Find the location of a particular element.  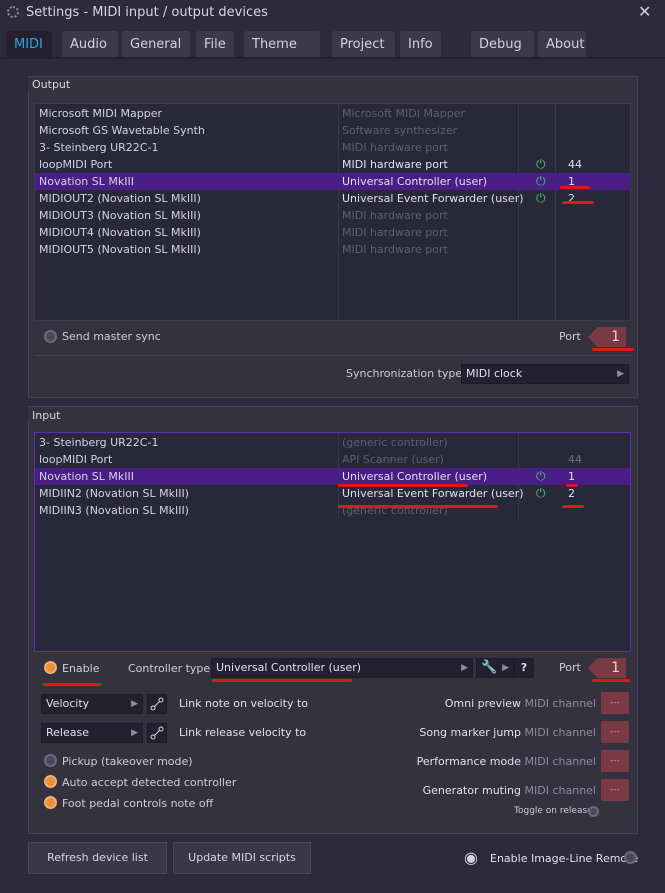

release-value: Release is located at coordinates (67, 732).